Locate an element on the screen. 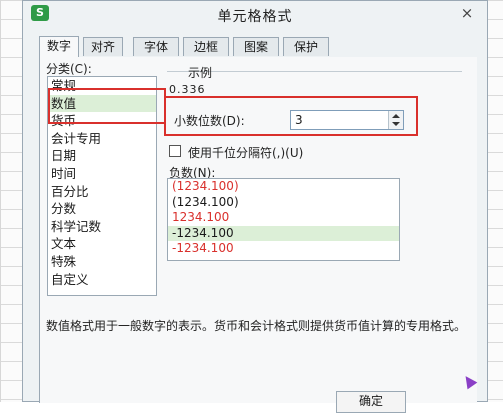 The image size is (503, 413). list-item: 百分比 is located at coordinates (102, 192).